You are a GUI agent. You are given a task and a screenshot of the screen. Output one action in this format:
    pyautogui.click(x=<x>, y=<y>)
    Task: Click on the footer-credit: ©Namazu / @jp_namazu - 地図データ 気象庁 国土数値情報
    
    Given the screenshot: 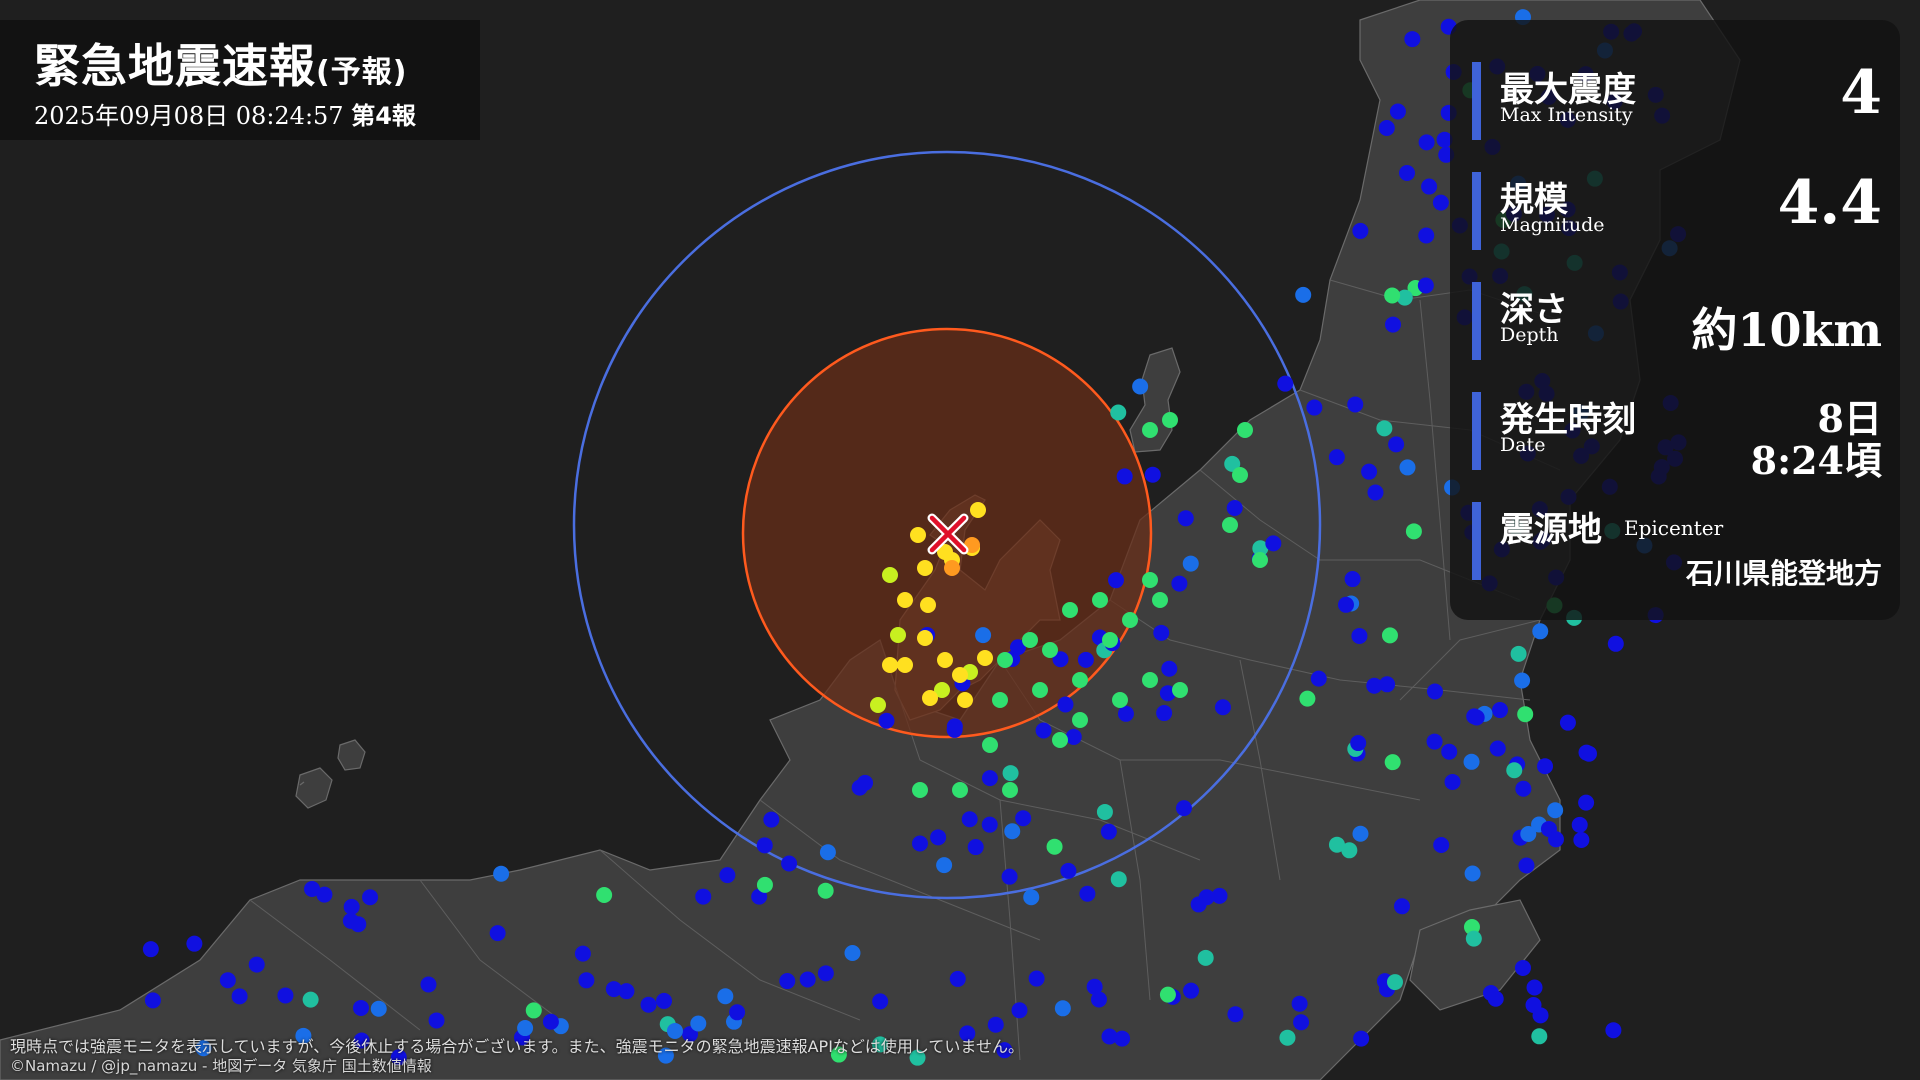 What is the action you would take?
    pyautogui.click(x=221, y=1066)
    